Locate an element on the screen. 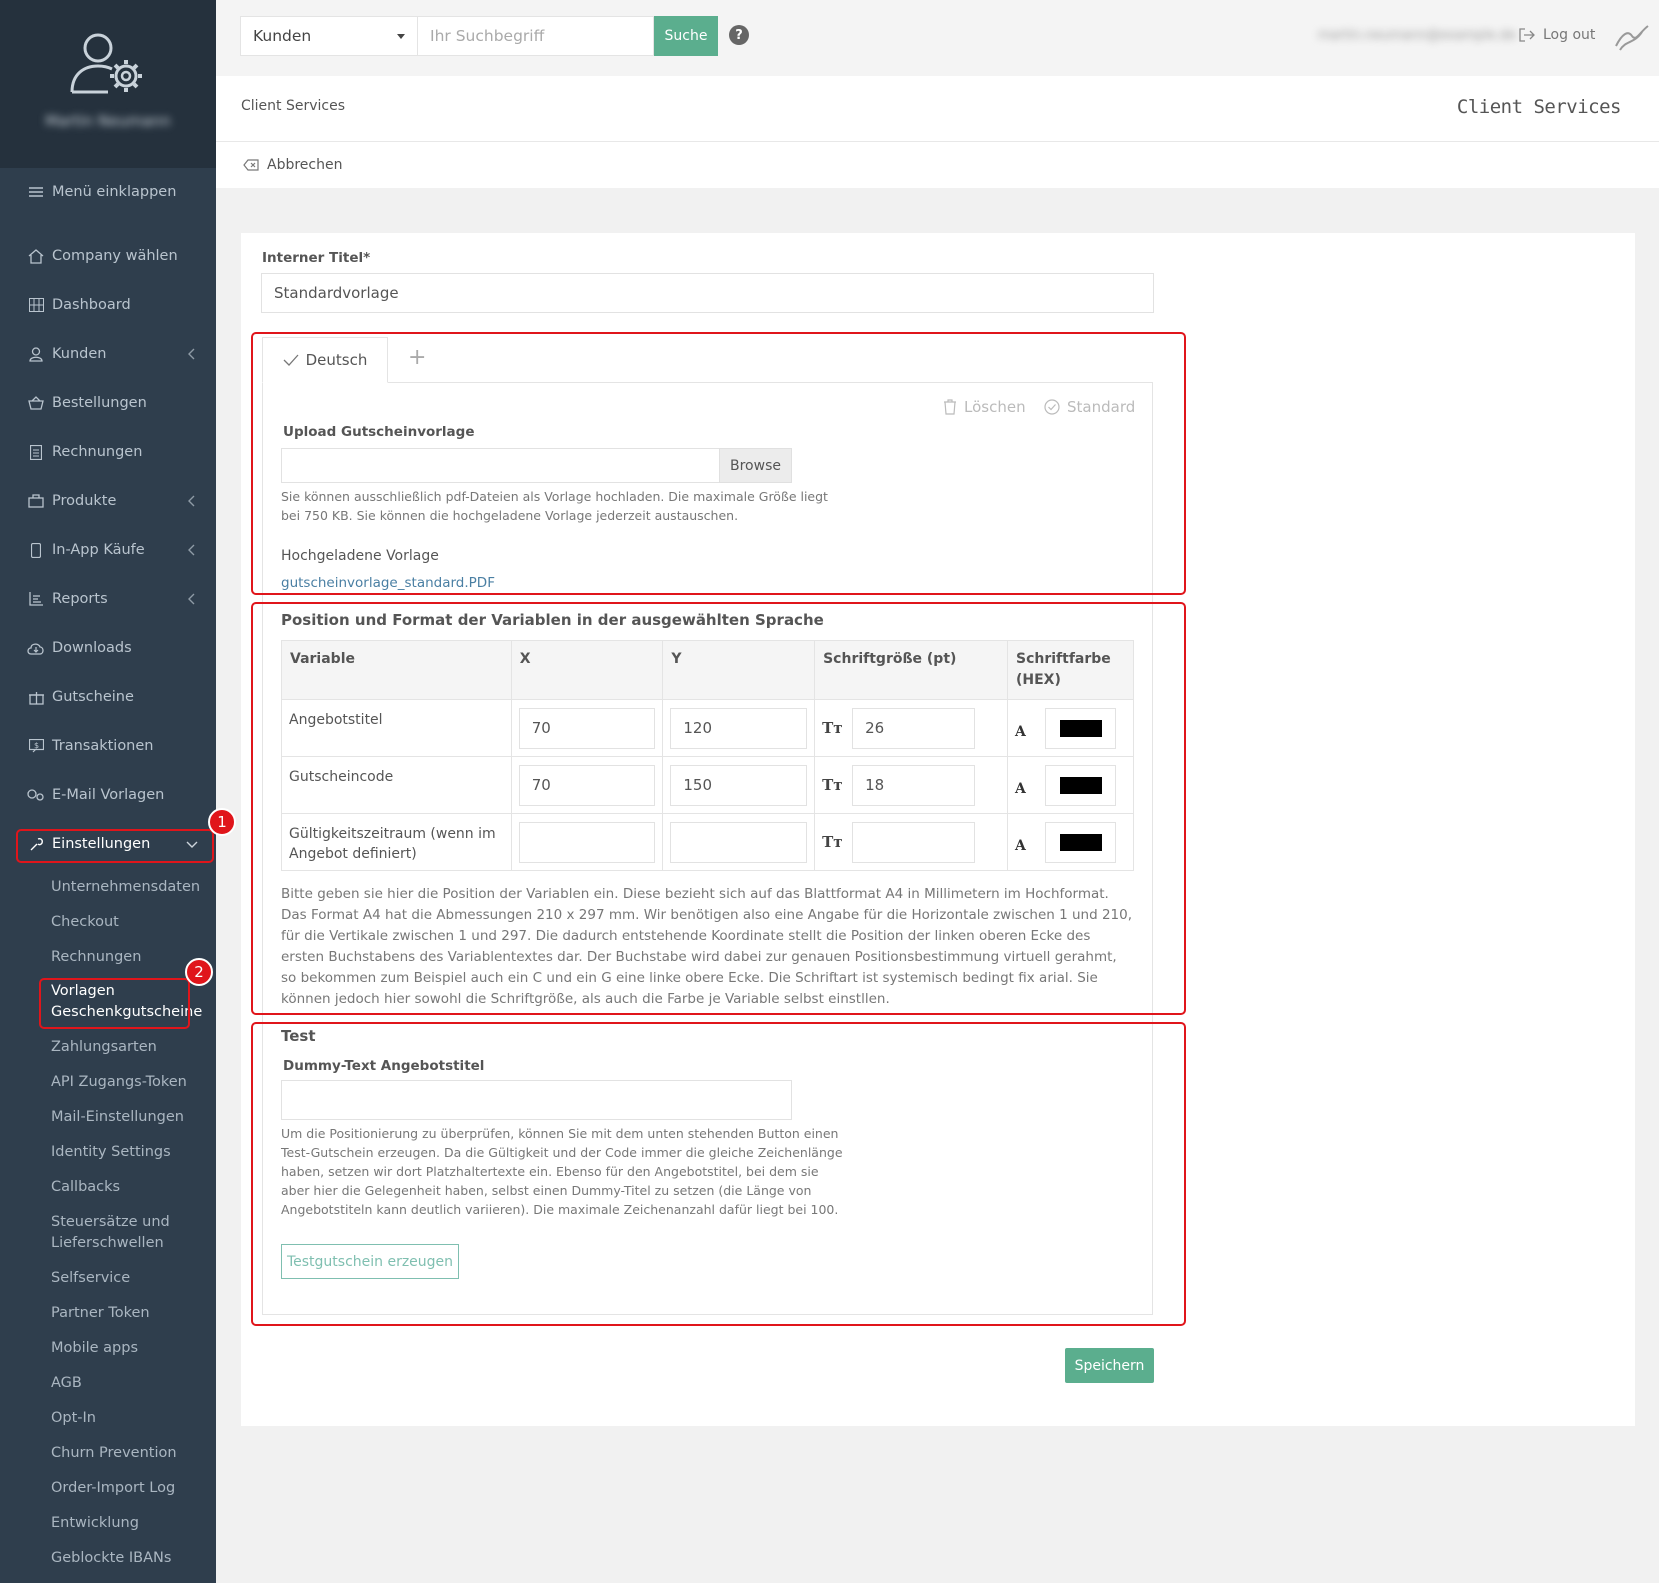  sub-item-order-import-log: Order-Import Log is located at coordinates (113, 1488).